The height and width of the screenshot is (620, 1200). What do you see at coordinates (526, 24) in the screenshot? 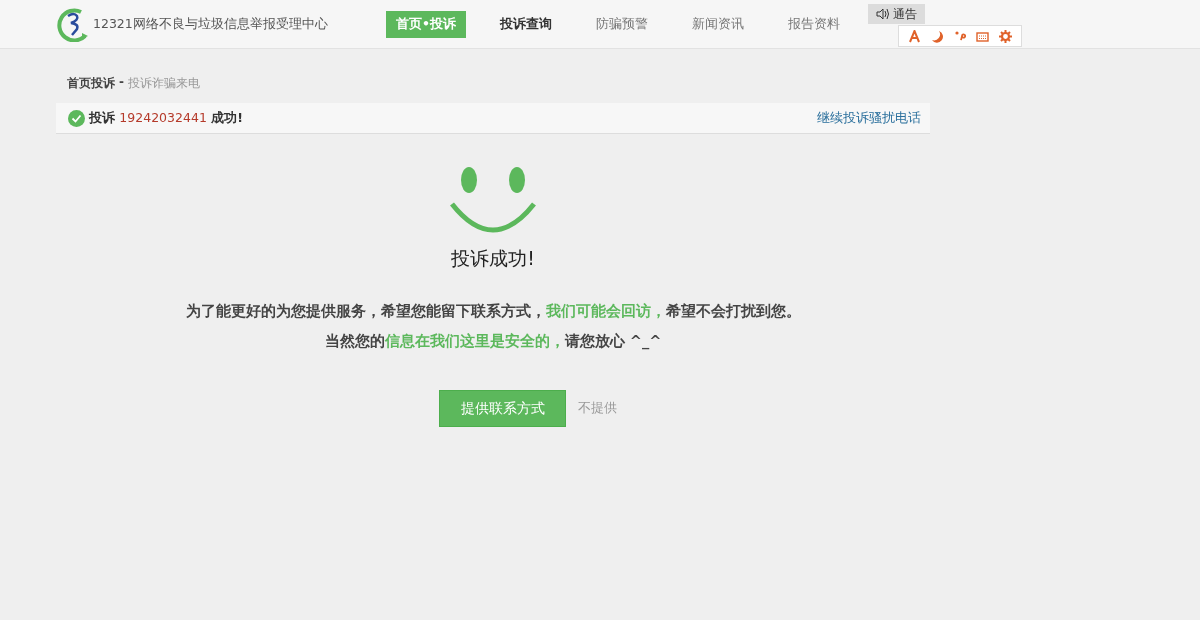
I see `nav-tab: 投诉查询` at bounding box center [526, 24].